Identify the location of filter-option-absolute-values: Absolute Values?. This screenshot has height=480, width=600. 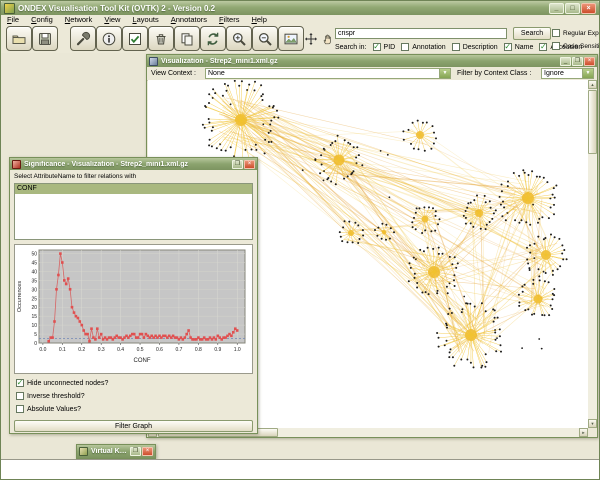
(48, 409).